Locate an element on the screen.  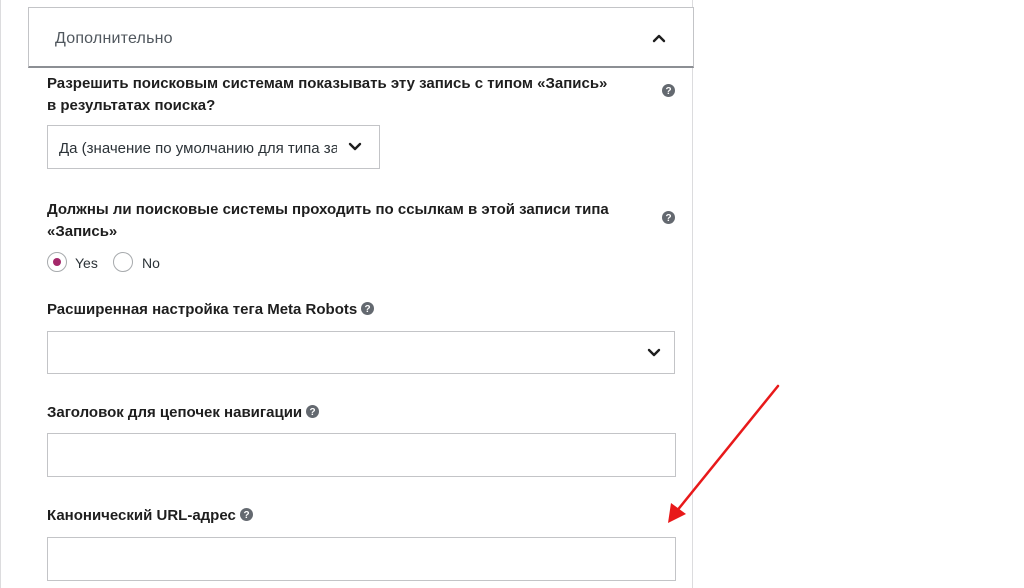
red-arrow-annotation is located at coordinates (724, 453).